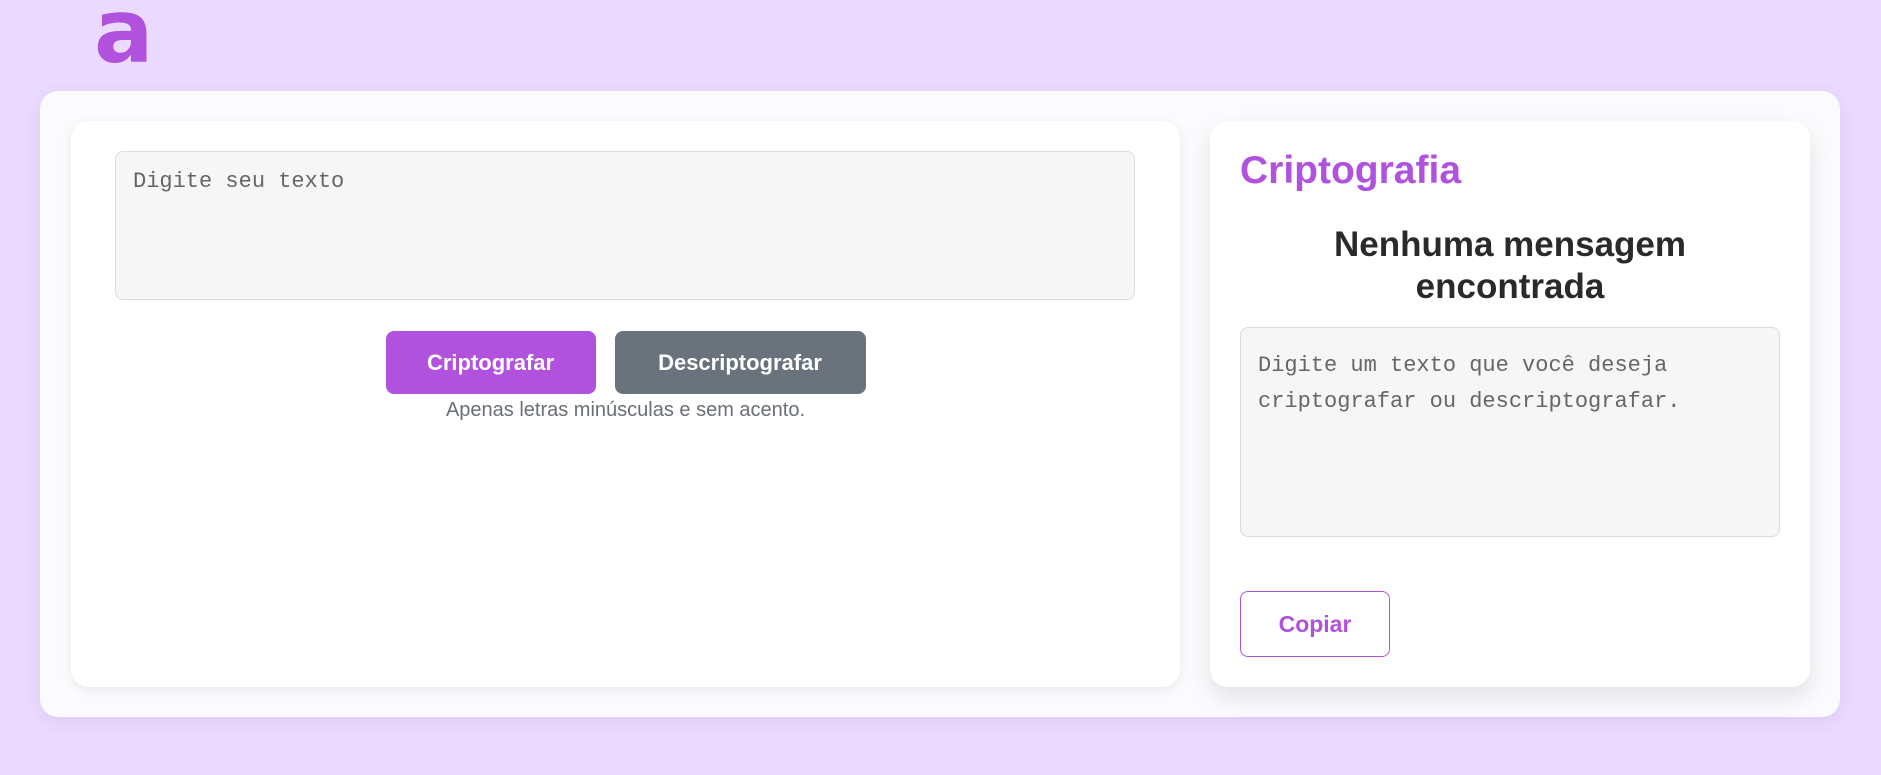  What do you see at coordinates (740, 362) in the screenshot?
I see `decrypt-button: Descriptografar` at bounding box center [740, 362].